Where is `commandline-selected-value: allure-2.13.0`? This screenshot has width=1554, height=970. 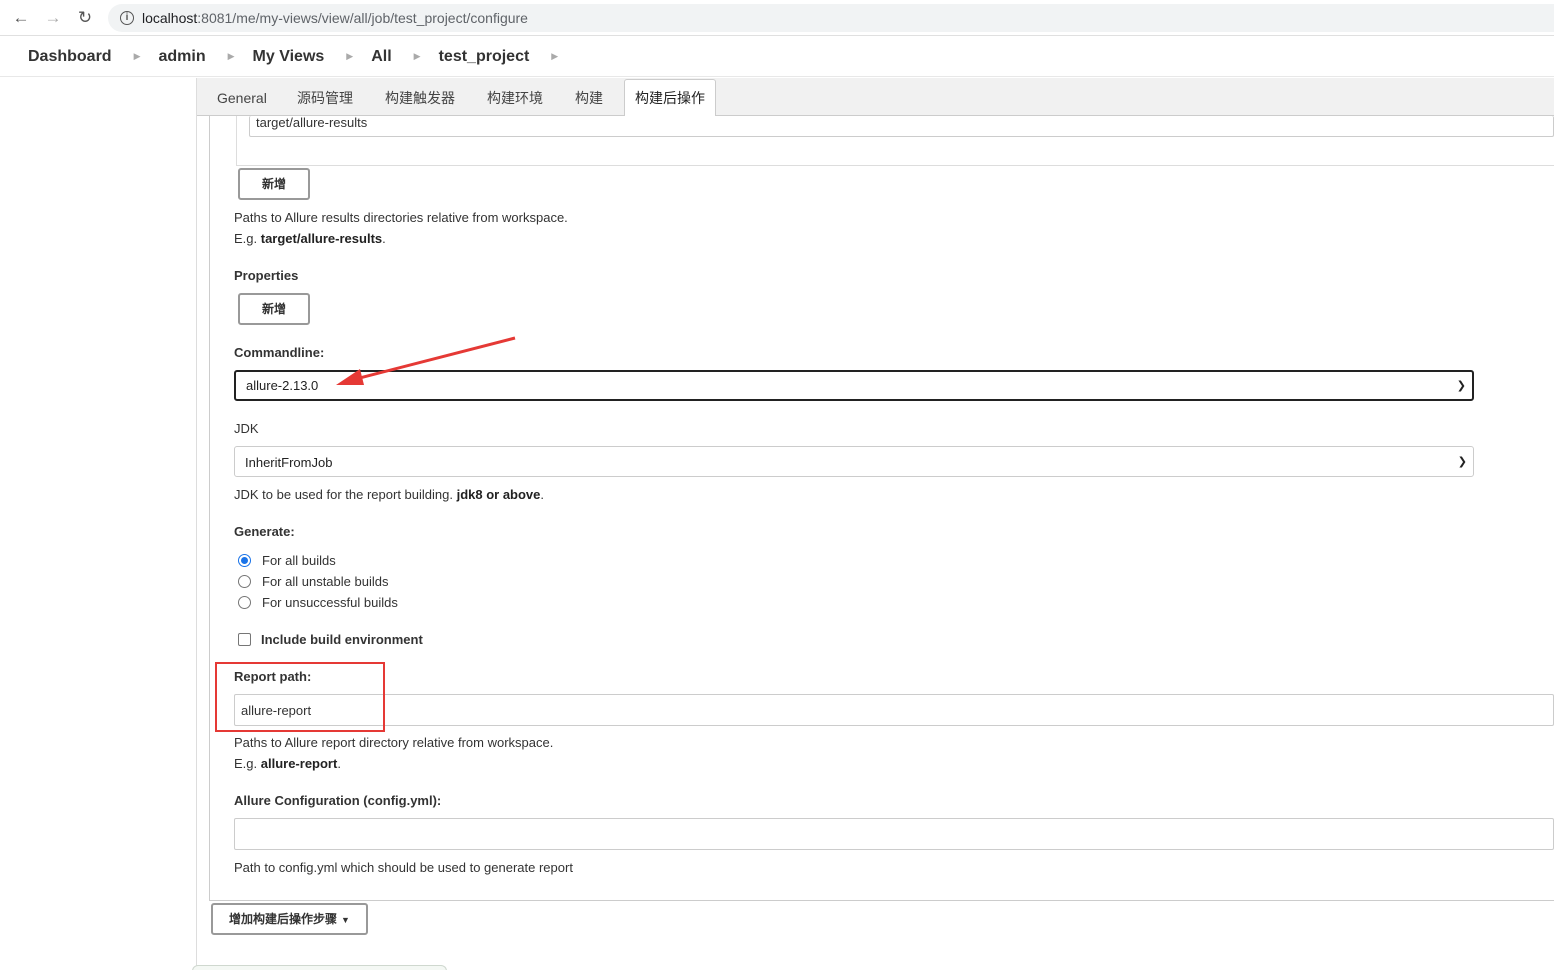
commandline-selected-value: allure-2.13.0 is located at coordinates (282, 385).